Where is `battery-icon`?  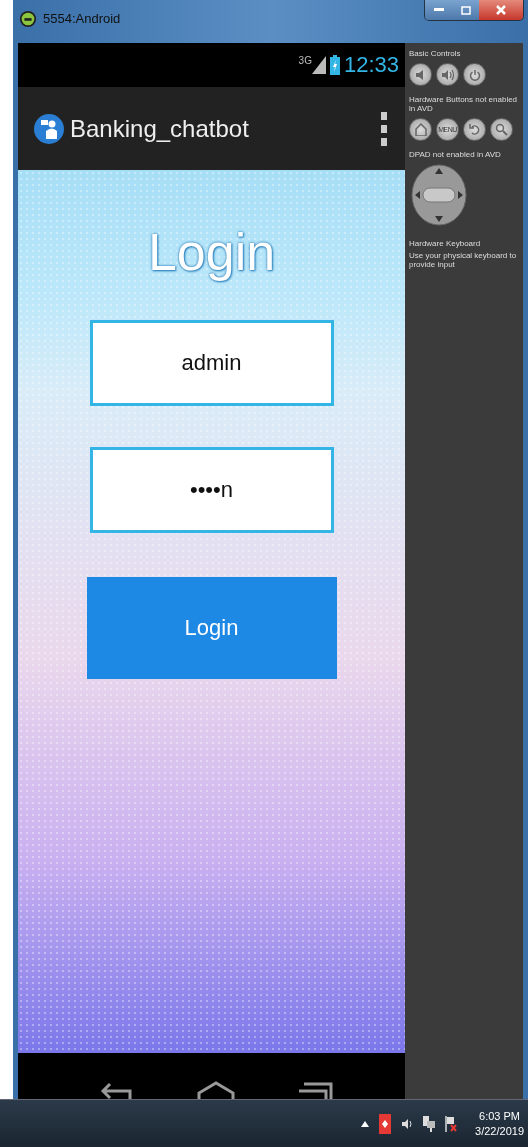
battery-icon is located at coordinates (334, 65).